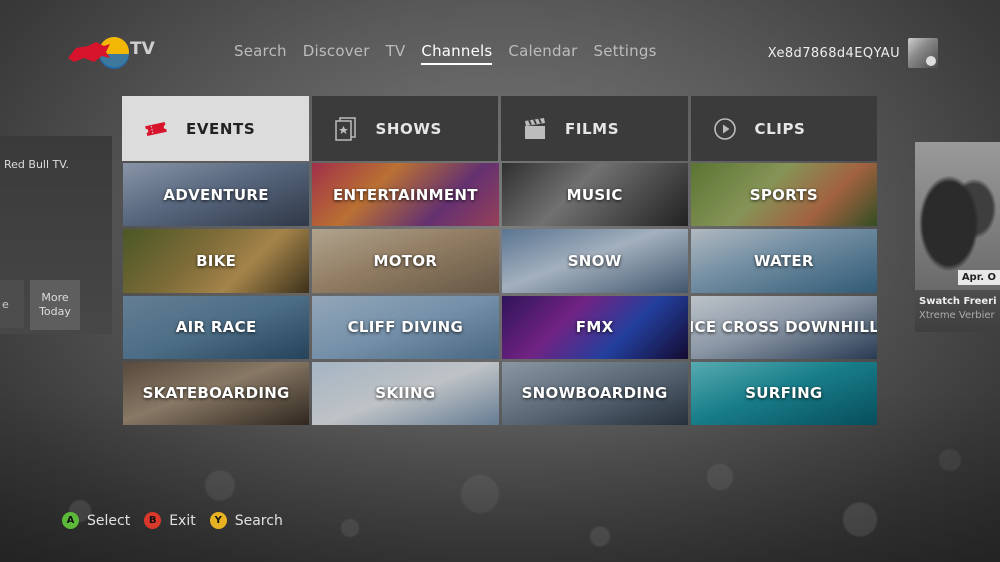 The width and height of the screenshot is (1000, 562). I want to click on channel-label: WATER, so click(783, 260).